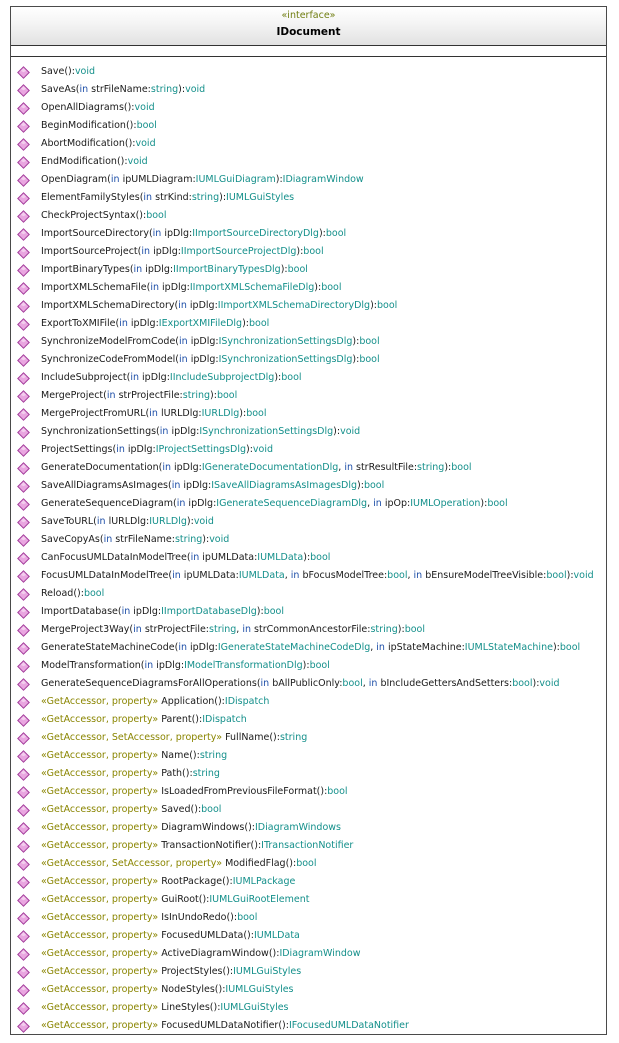 Image resolution: width=619 pixels, height=1043 pixels. Describe the element at coordinates (224, 719) in the screenshot. I see `signature-part: IDispatch` at that location.